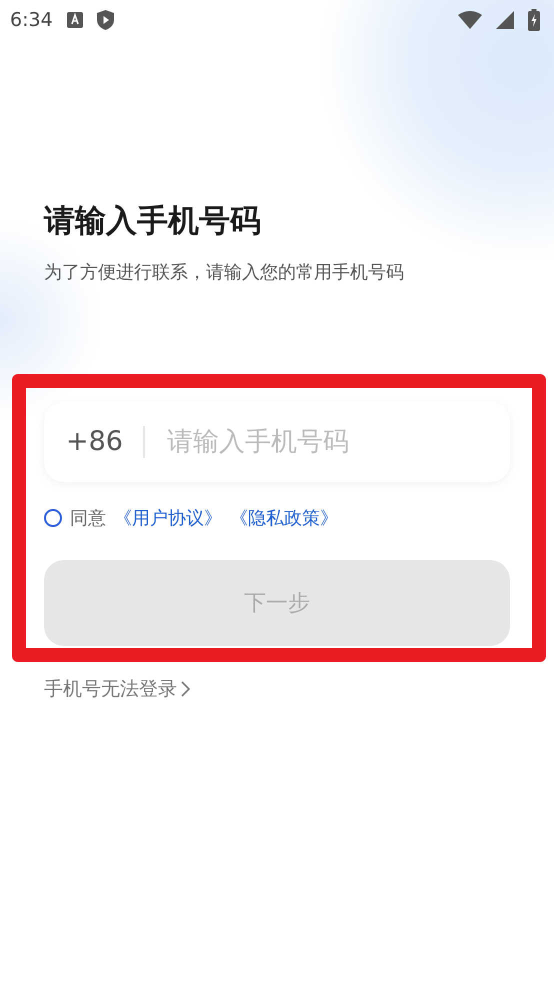 This screenshot has height=985, width=554. What do you see at coordinates (153, 221) in the screenshot?
I see `page-title: 请输入手机号码` at bounding box center [153, 221].